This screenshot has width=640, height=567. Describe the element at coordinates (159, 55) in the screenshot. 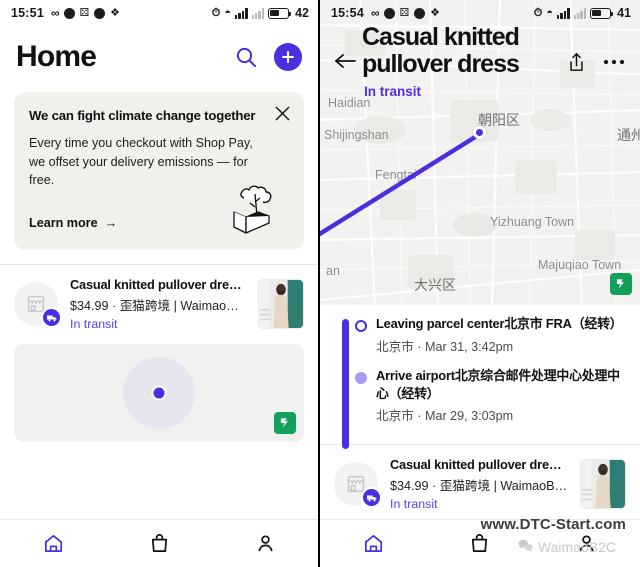

I see `home-header: Home` at that location.